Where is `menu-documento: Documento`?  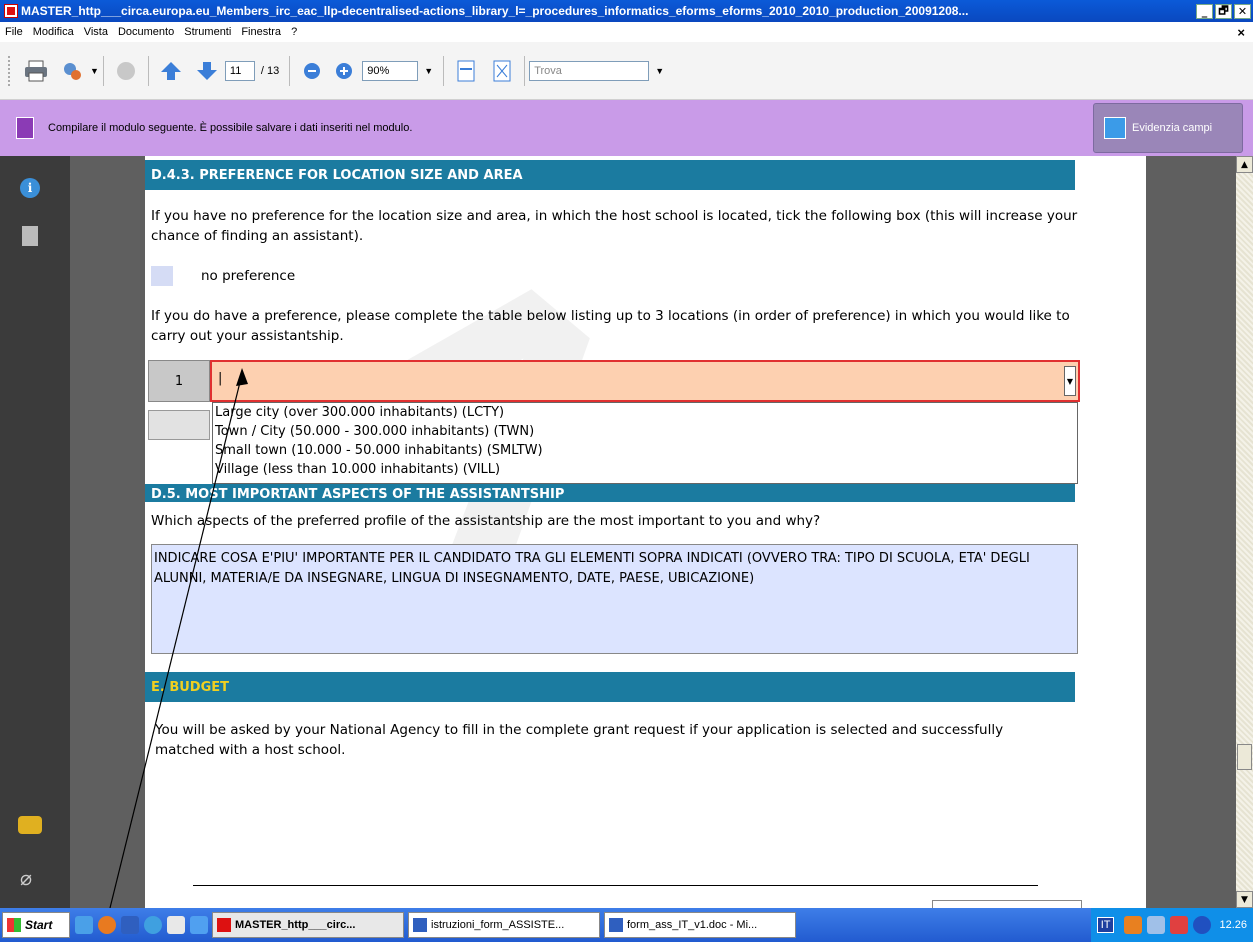
menu-documento: Documento is located at coordinates (146, 32).